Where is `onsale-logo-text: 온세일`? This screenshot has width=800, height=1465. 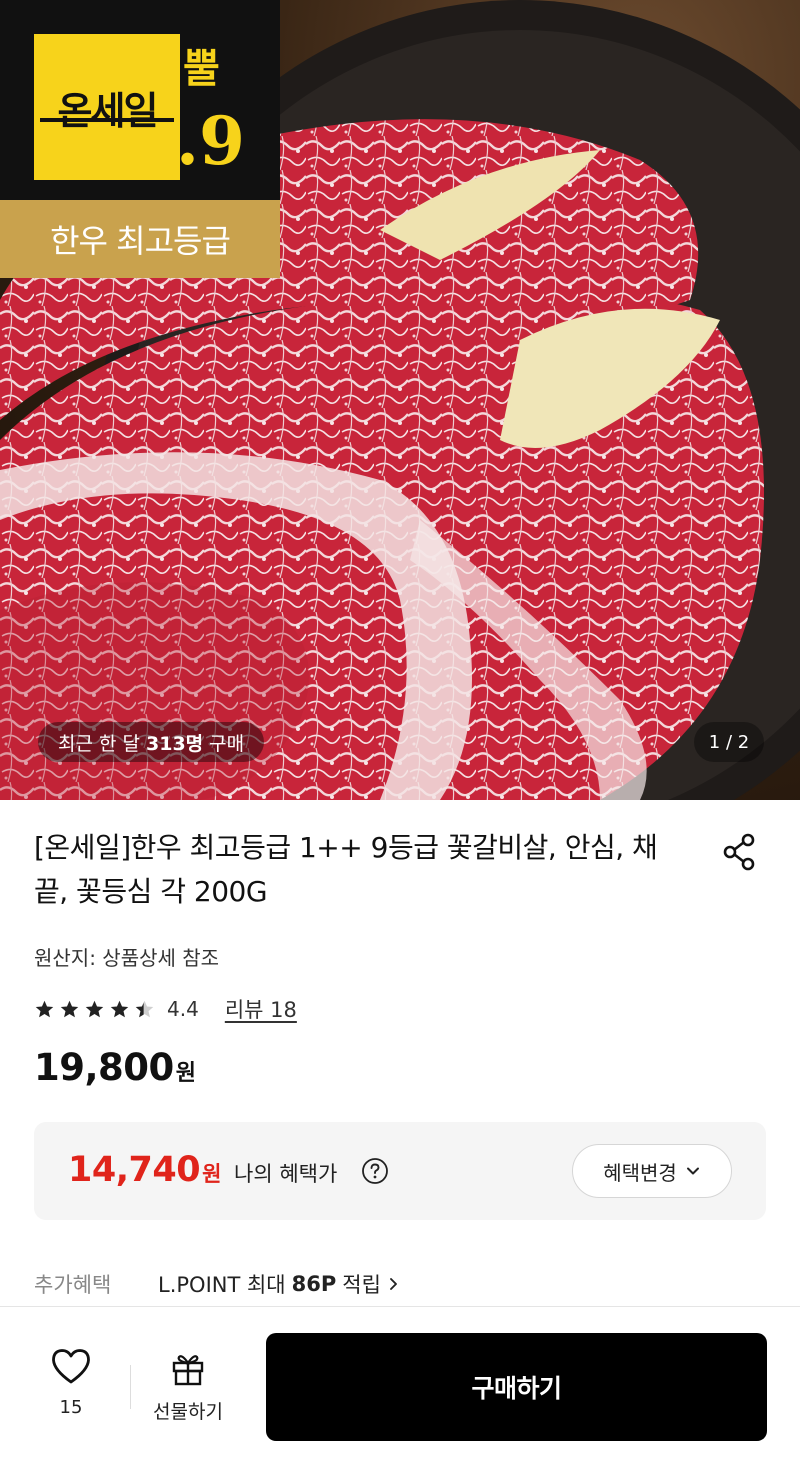 onsale-logo-text: 온세일 is located at coordinates (108, 110).